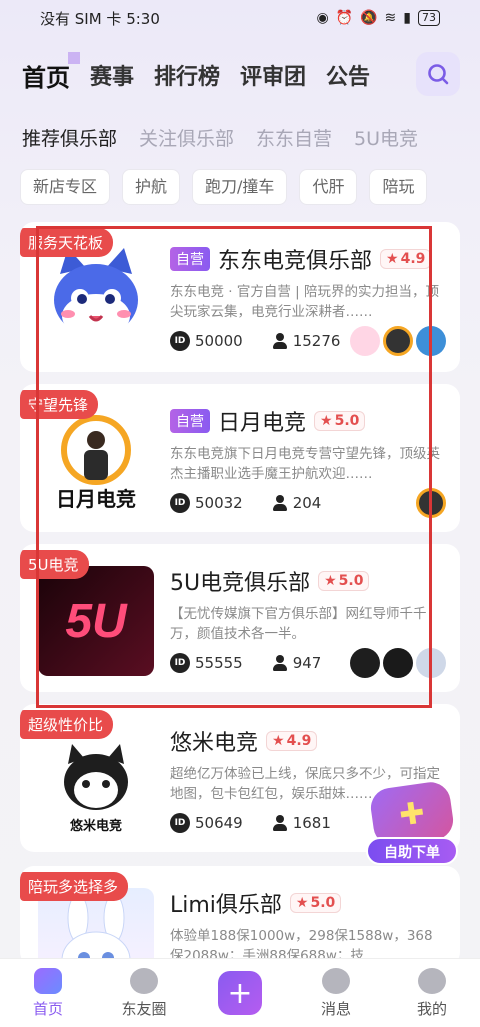 Image resolution: width=480 pixels, height=1027 pixels. Describe the element at coordinates (294, 137) in the screenshot. I see `tab-self-run: 东东自营` at that location.